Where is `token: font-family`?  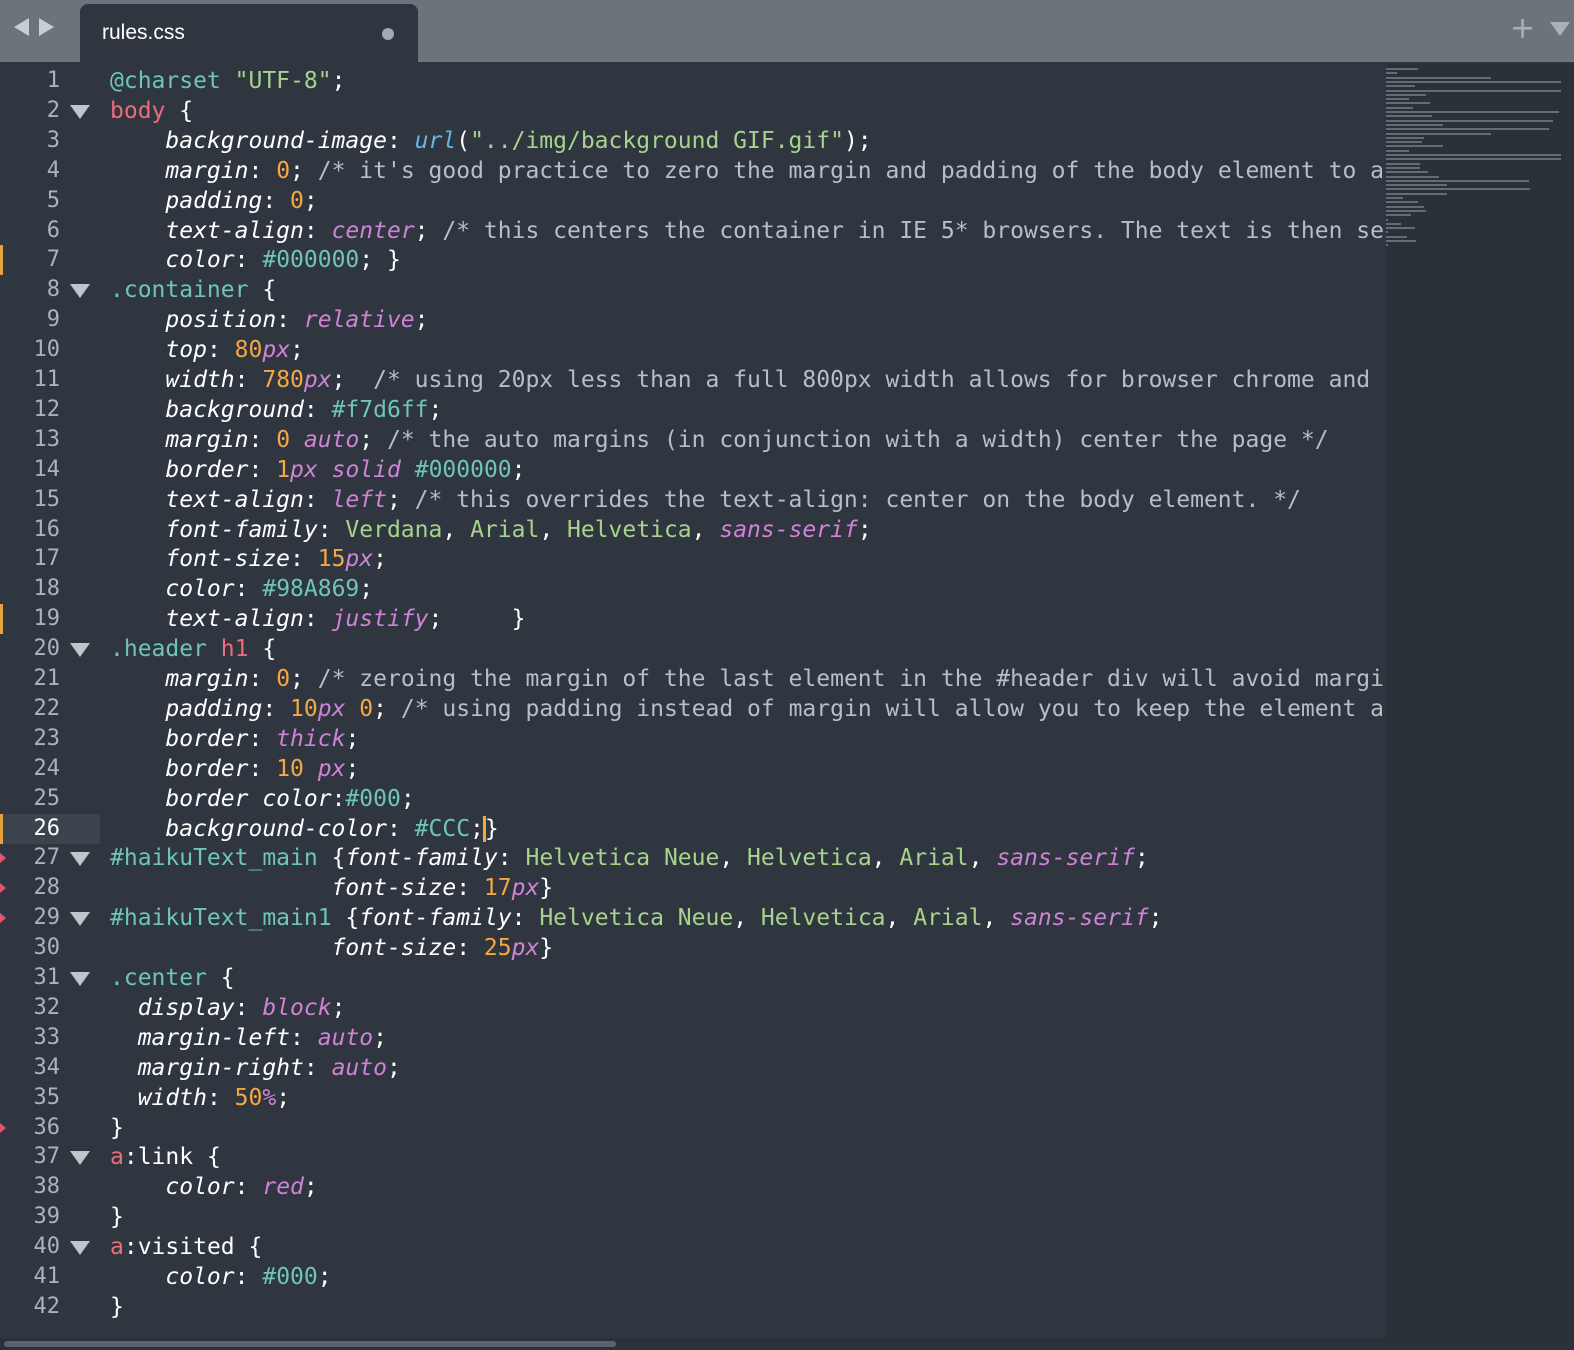
token: font-family is located at coordinates (241, 529).